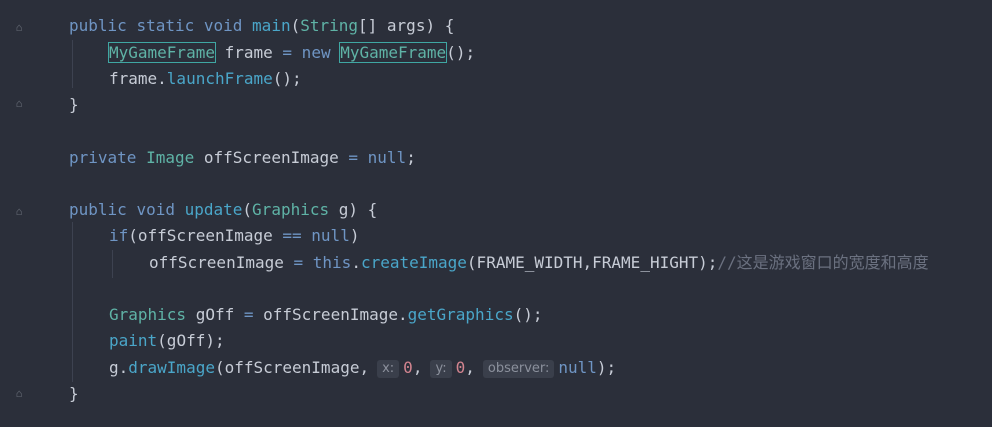  What do you see at coordinates (261, 26) in the screenshot?
I see `code-line: public static void main(String[] args) {` at bounding box center [261, 26].